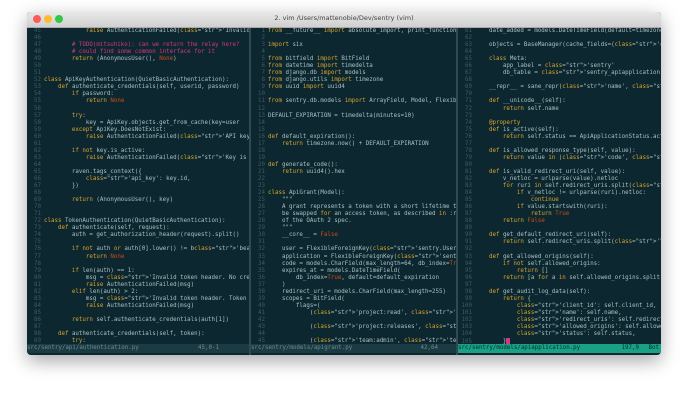 The width and height of the screenshot is (689, 402). I want to click on line-number: 31, so click(261, 242).